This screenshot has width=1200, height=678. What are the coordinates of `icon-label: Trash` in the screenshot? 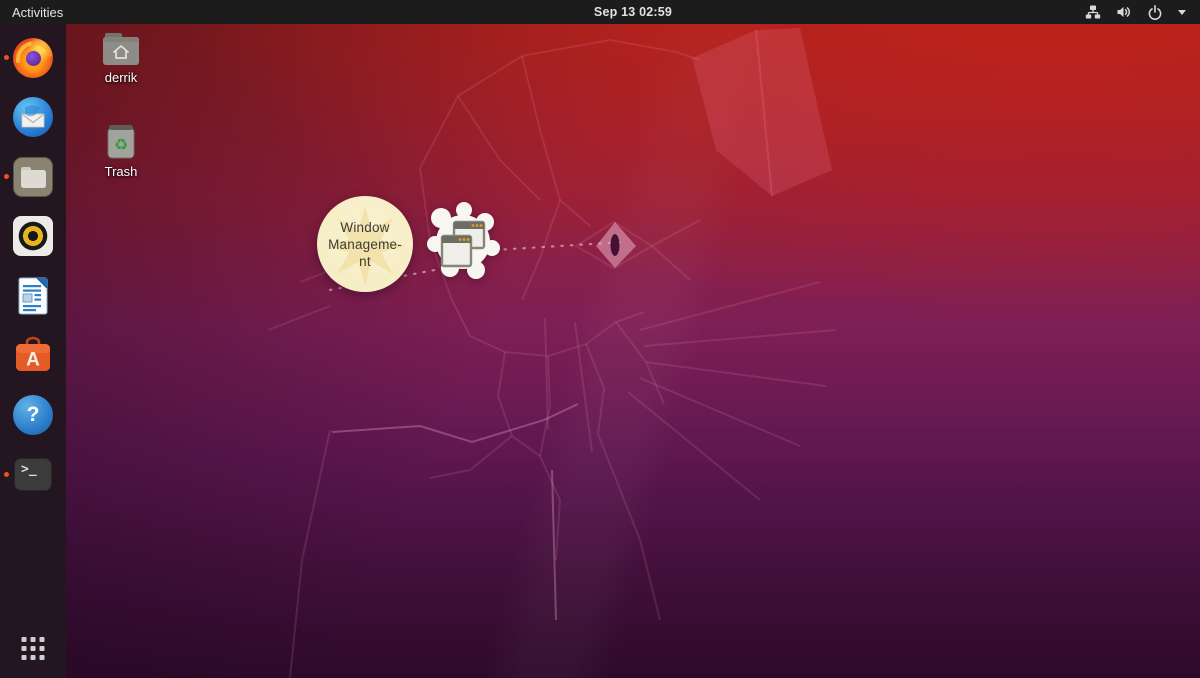 It's located at (121, 171).